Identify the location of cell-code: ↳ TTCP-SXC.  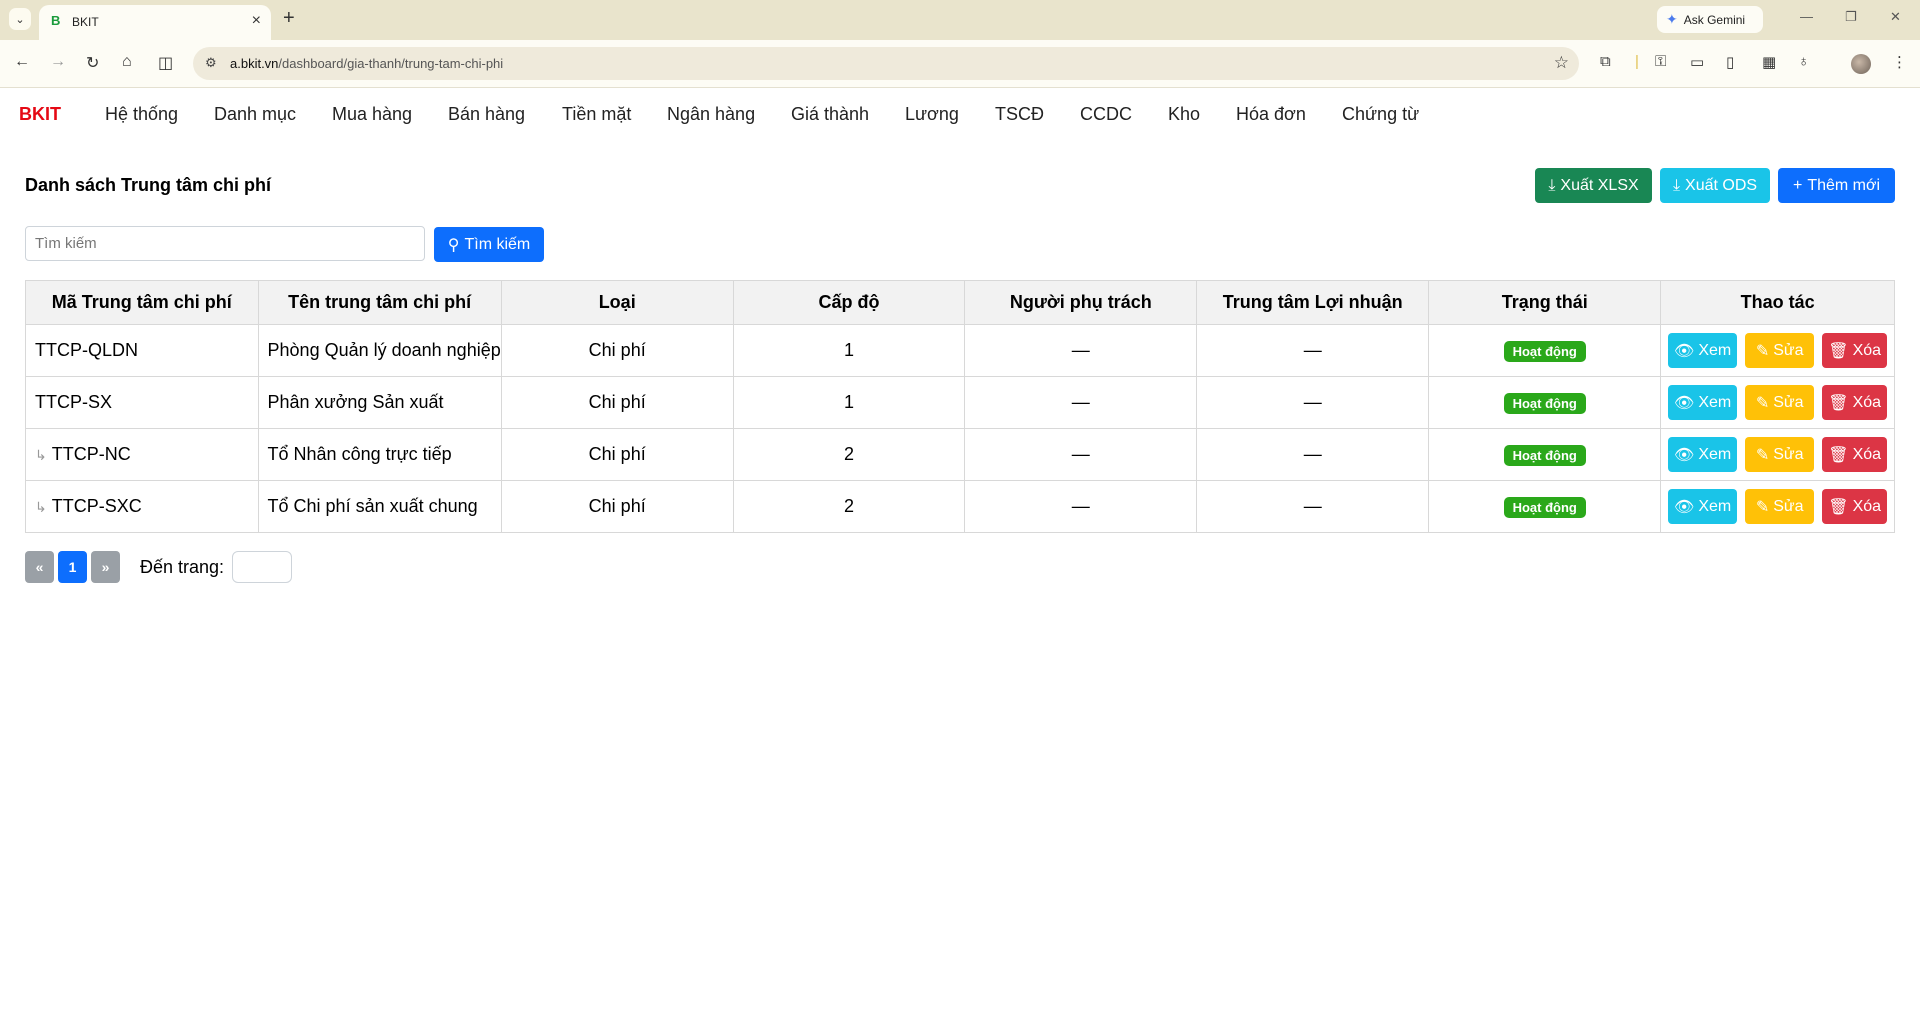
(142, 506).